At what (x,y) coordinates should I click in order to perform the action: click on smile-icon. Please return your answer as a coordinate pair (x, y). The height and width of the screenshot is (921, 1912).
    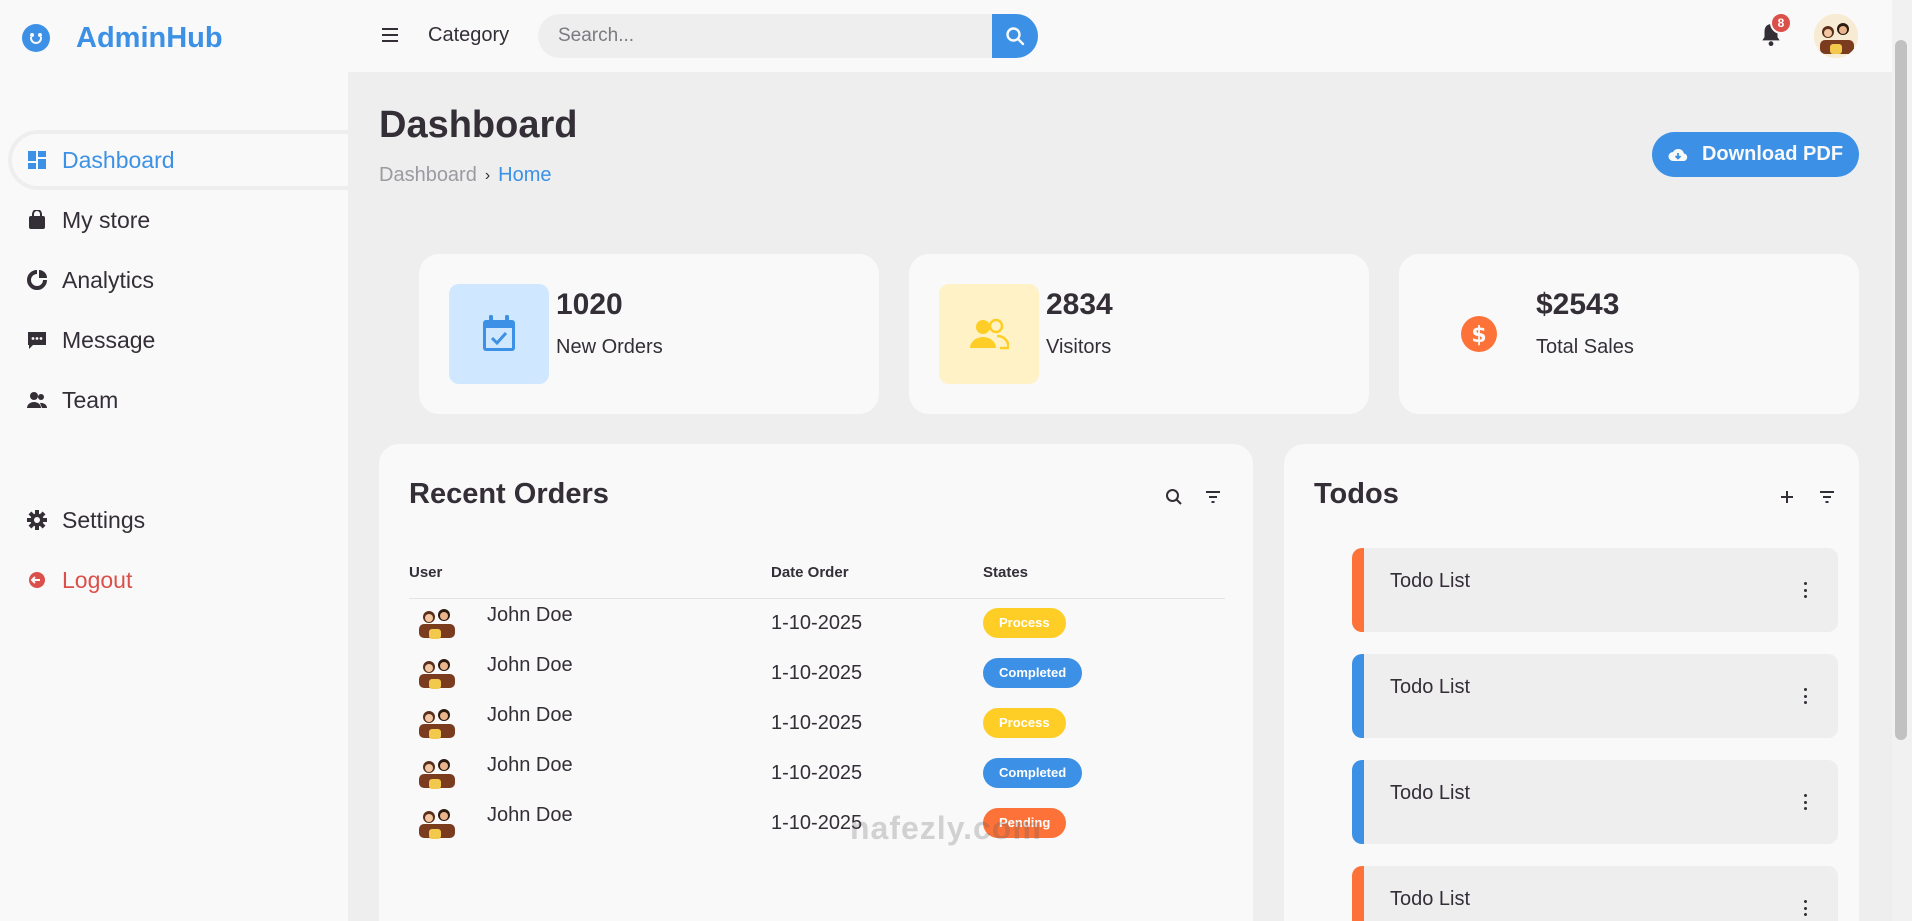
    Looking at the image, I should click on (36, 38).